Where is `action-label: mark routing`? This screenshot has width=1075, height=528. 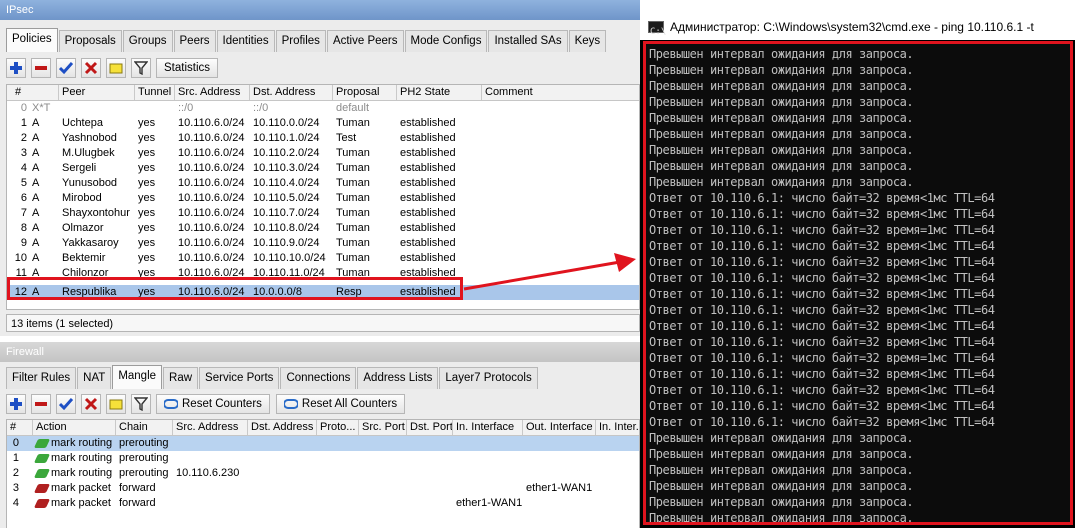 action-label: mark routing is located at coordinates (82, 458).